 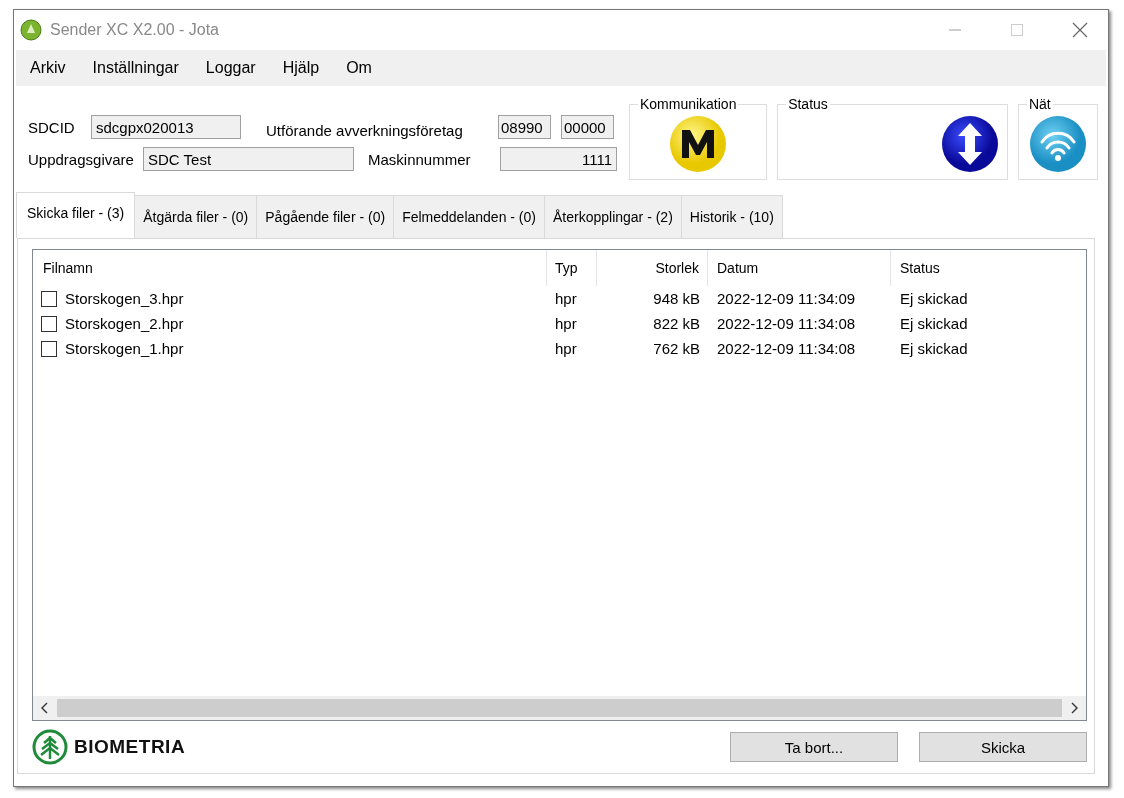 I want to click on machine-field: 1111, so click(x=558, y=159).